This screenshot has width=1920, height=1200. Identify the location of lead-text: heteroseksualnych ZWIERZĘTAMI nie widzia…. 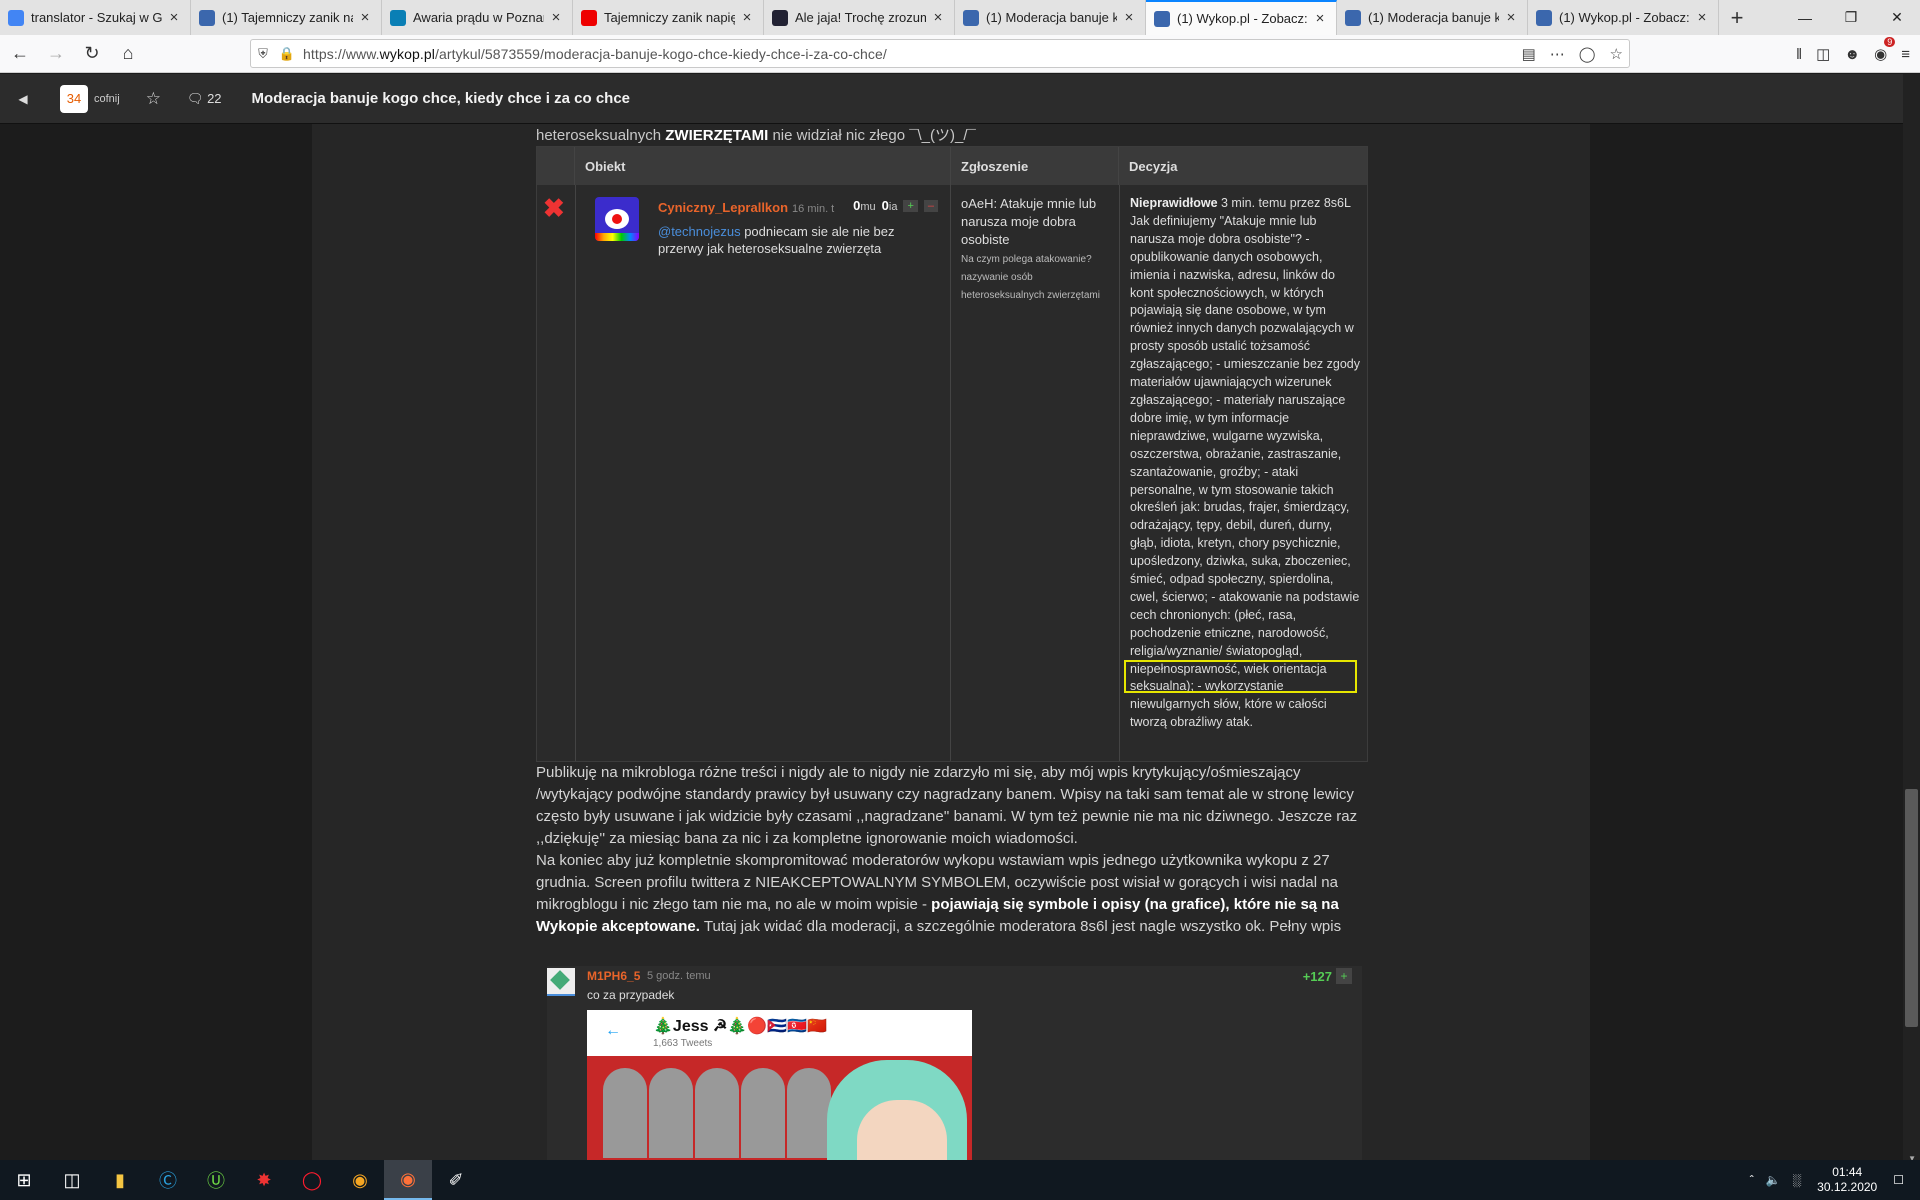
(756, 135).